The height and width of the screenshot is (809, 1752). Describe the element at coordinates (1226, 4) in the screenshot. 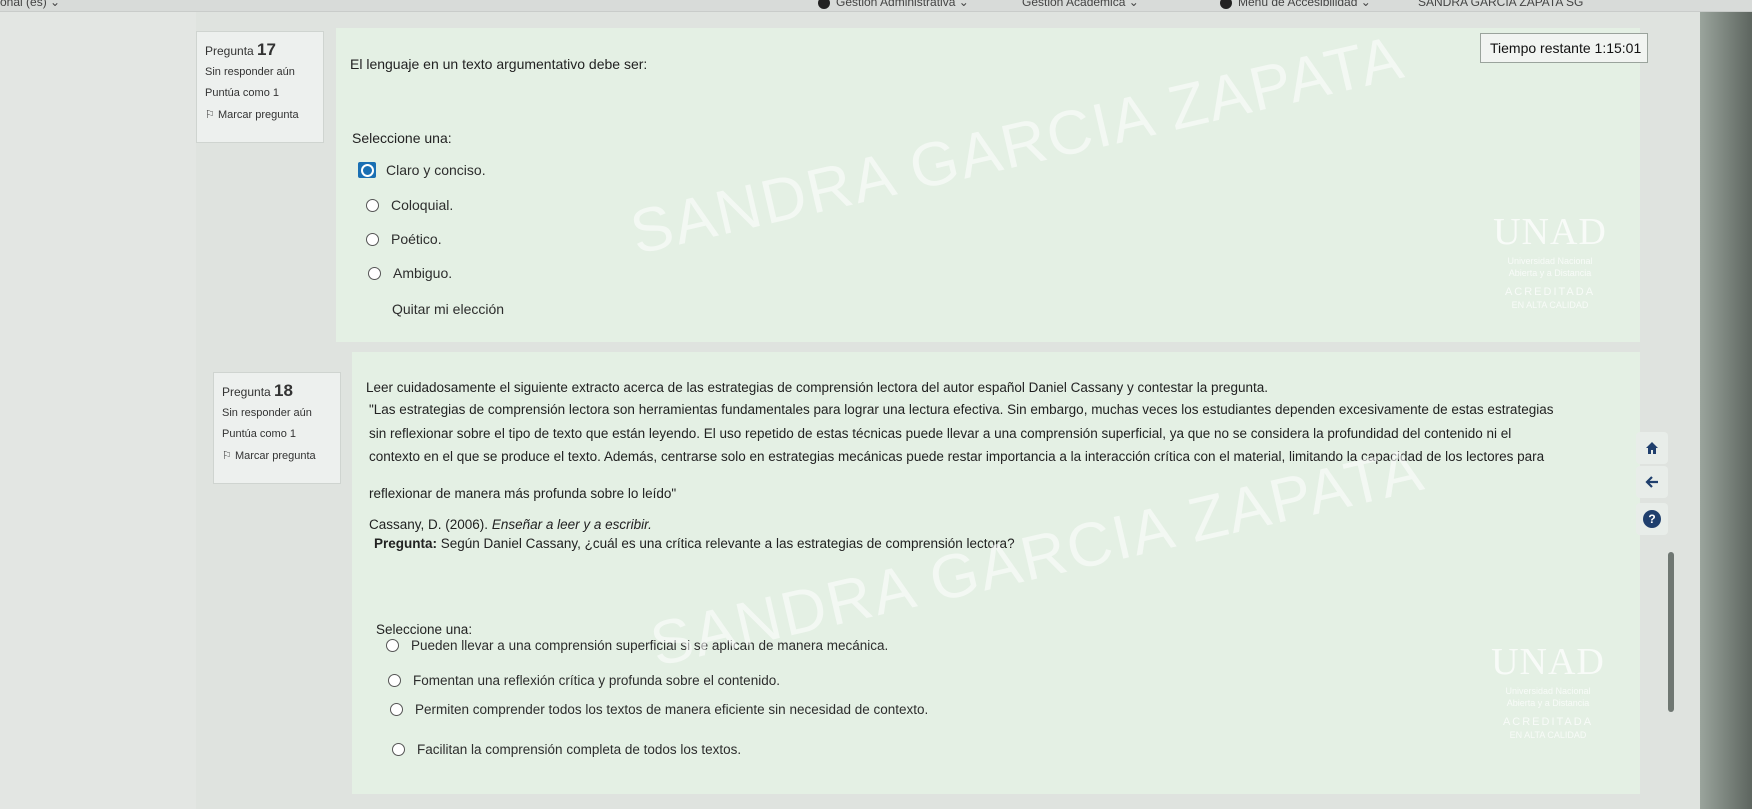

I see `accessibility-icon` at that location.